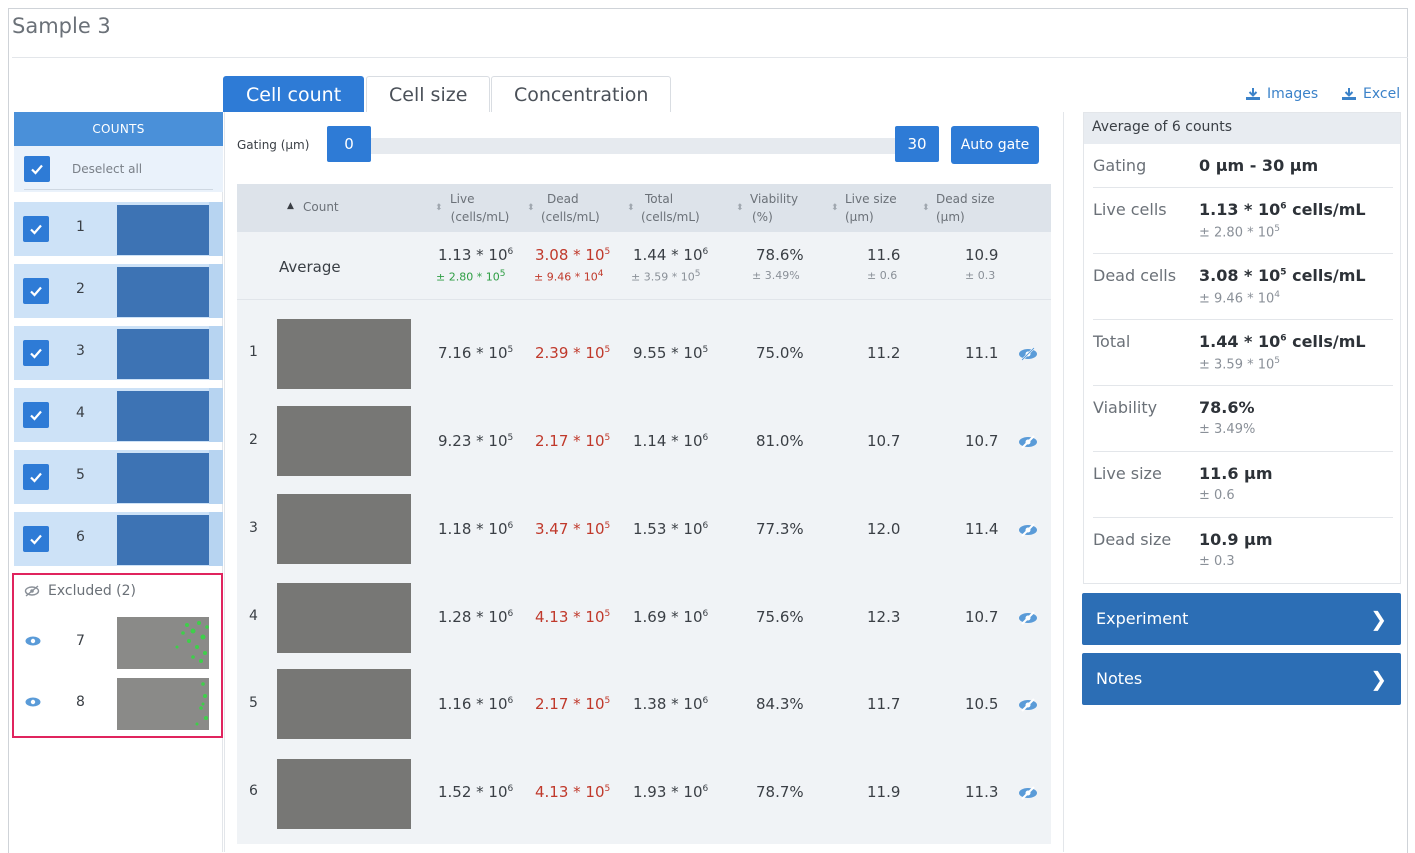 This screenshot has height=853, width=1415. What do you see at coordinates (273, 145) in the screenshot?
I see `gating-label: Gating (µm)` at bounding box center [273, 145].